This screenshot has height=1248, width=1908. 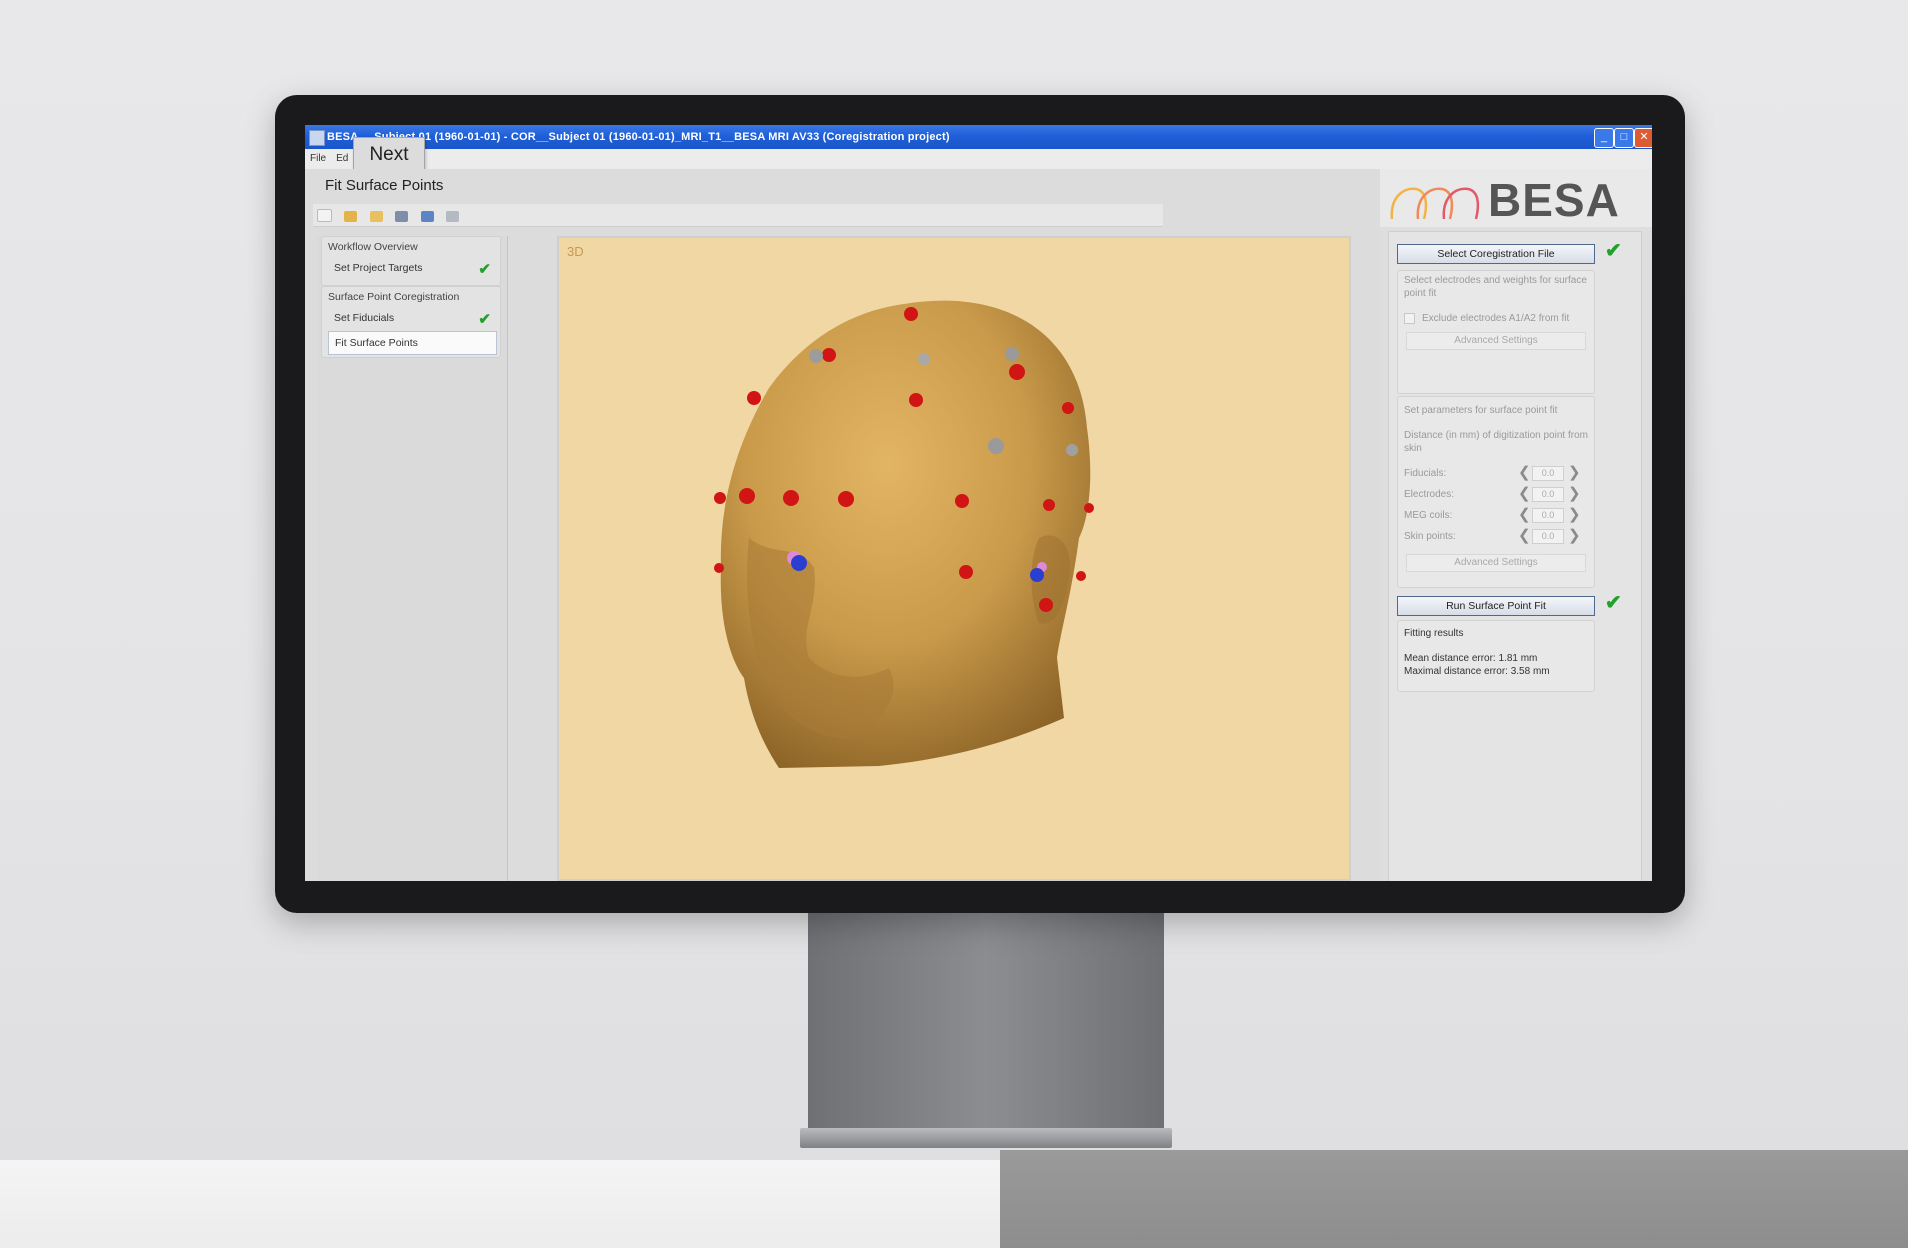 I want to click on undo-icon, so click(x=453, y=216).